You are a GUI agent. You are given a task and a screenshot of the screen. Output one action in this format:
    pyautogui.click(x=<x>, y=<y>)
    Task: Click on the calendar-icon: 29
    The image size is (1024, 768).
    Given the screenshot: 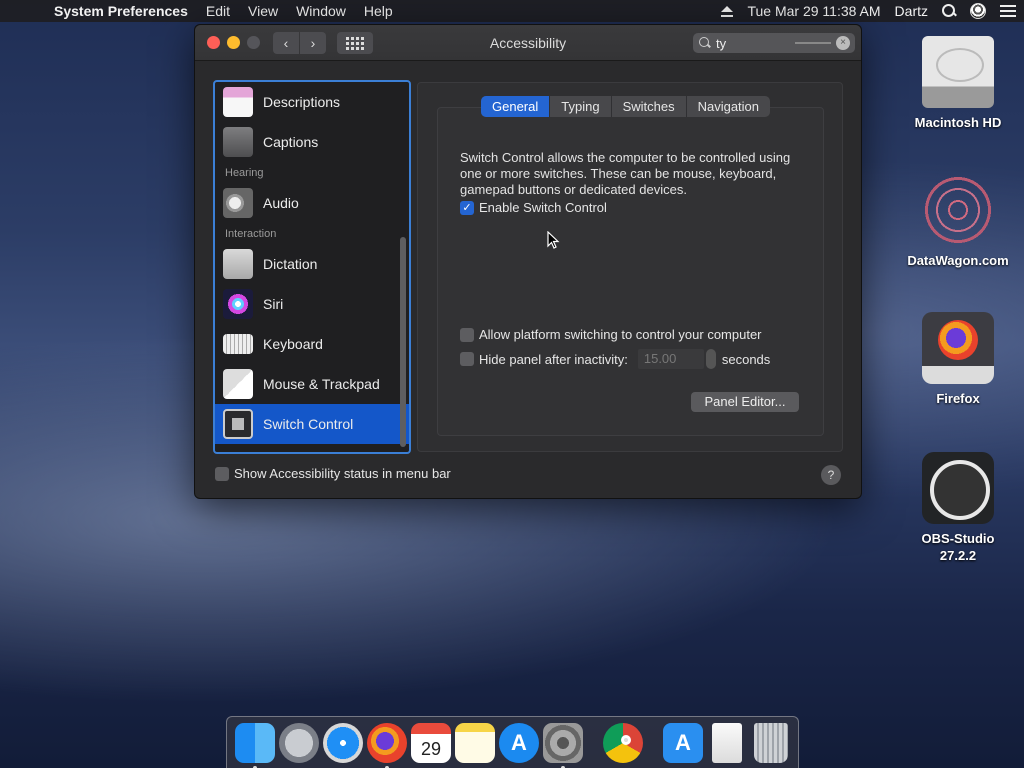 What is the action you would take?
    pyautogui.click(x=431, y=742)
    